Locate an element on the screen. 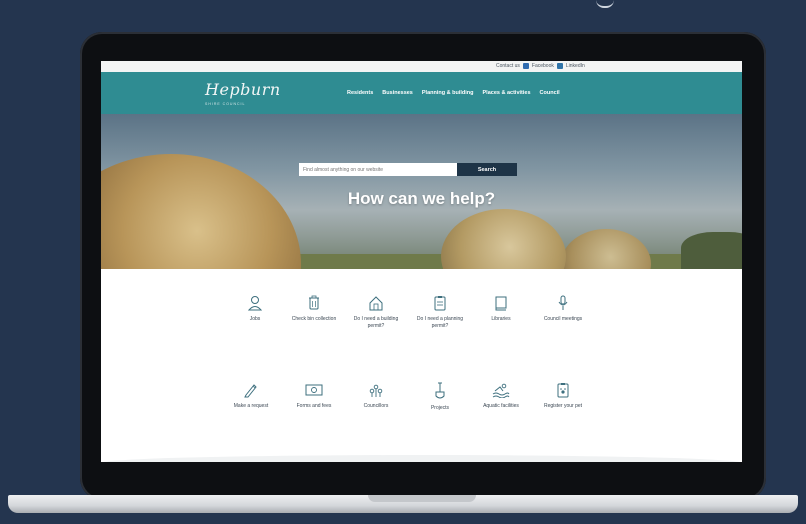 This screenshot has width=806, height=524. tile-planning-permit: Do I need a planning permit? is located at coordinates (440, 312).